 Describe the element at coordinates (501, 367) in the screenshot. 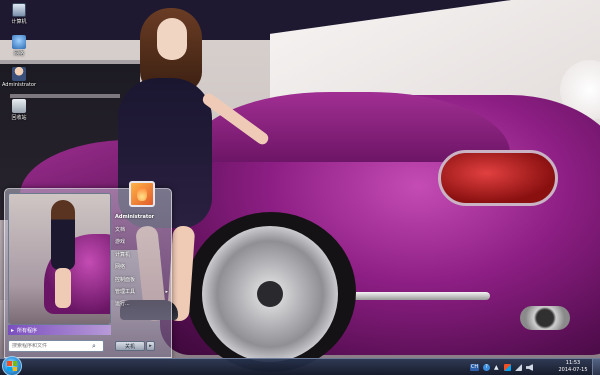

I see `system-tray: CH ? ▲` at that location.